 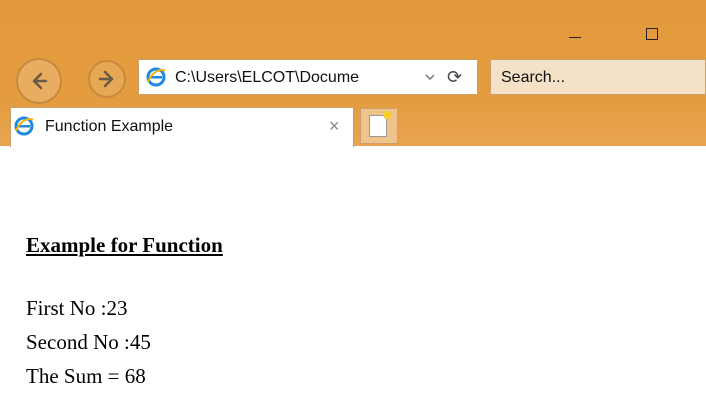 What do you see at coordinates (124, 245) in the screenshot?
I see `page-heading: Example for Function` at bounding box center [124, 245].